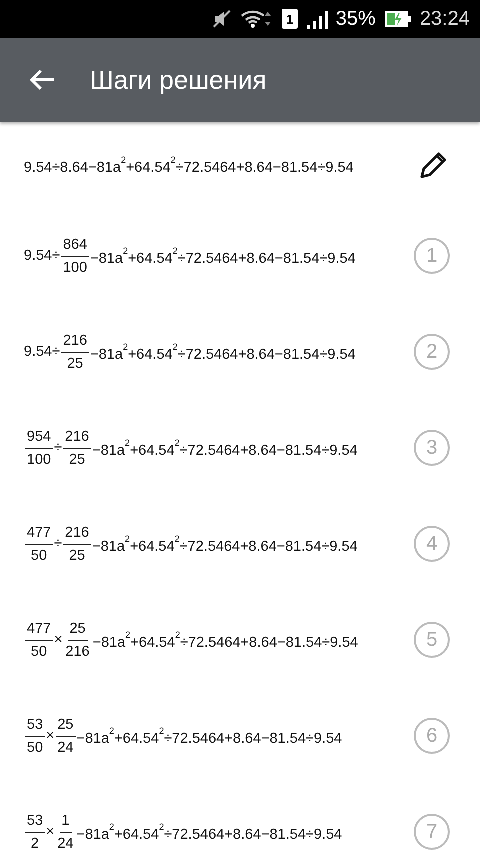 This screenshot has height=854, width=480. I want to click on numerator: 954, so click(39, 438).